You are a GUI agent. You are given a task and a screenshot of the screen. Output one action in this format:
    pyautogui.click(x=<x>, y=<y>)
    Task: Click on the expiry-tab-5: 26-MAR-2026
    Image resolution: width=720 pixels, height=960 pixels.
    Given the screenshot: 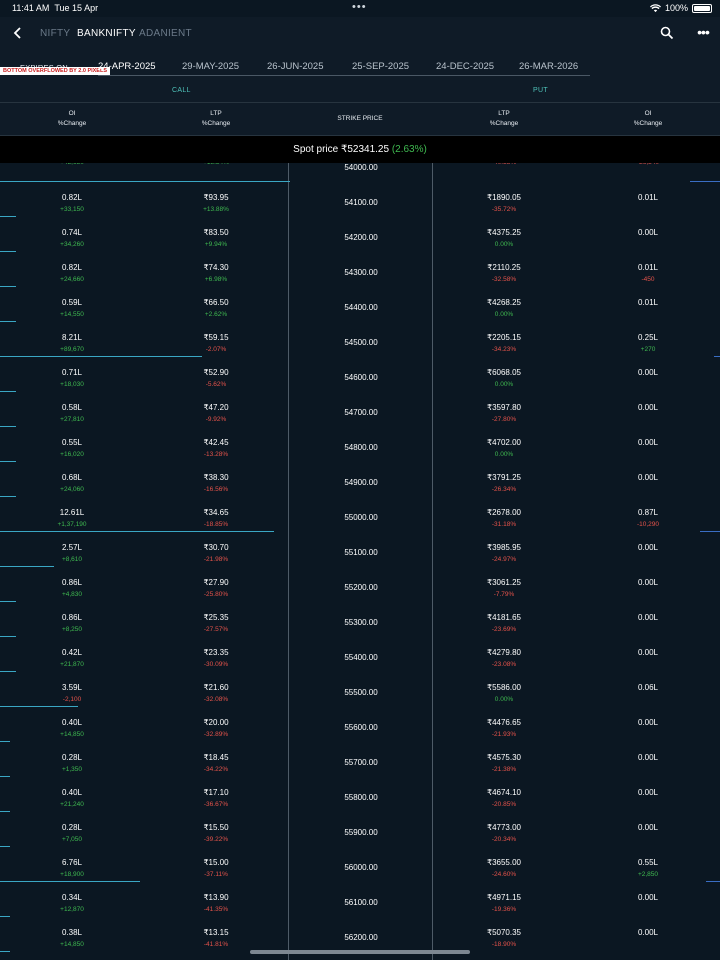 What is the action you would take?
    pyautogui.click(x=548, y=66)
    